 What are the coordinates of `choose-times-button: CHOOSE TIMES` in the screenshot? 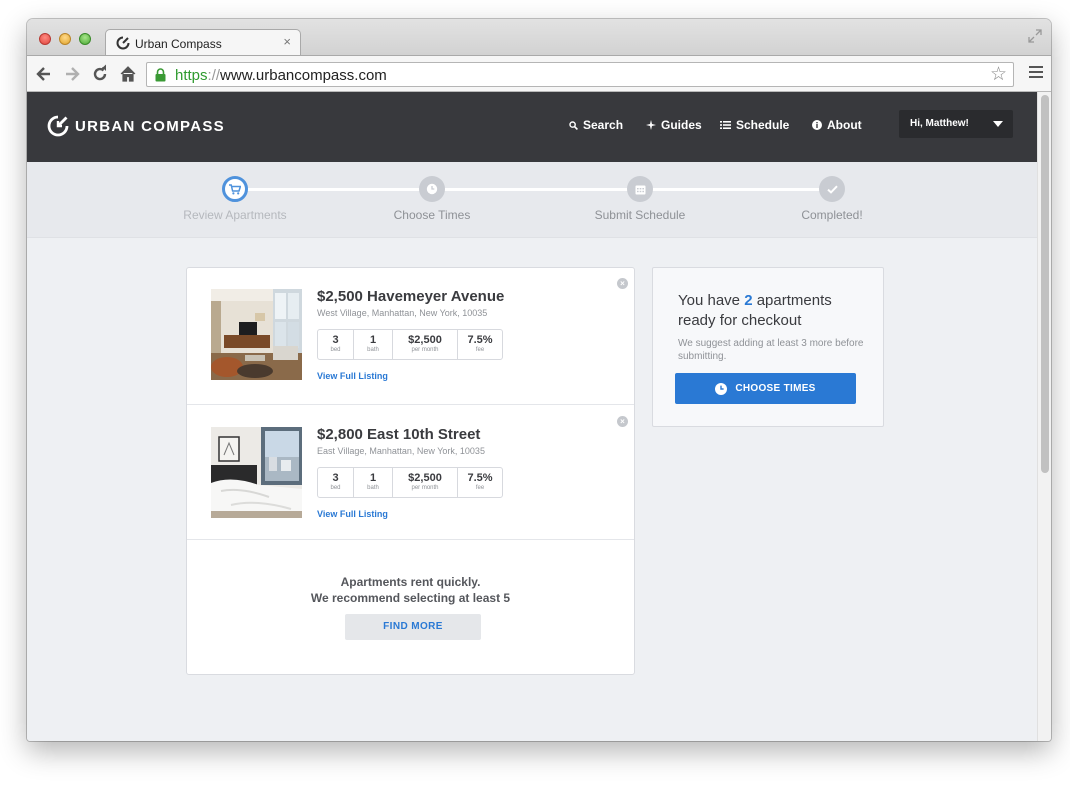 It's located at (765, 388).